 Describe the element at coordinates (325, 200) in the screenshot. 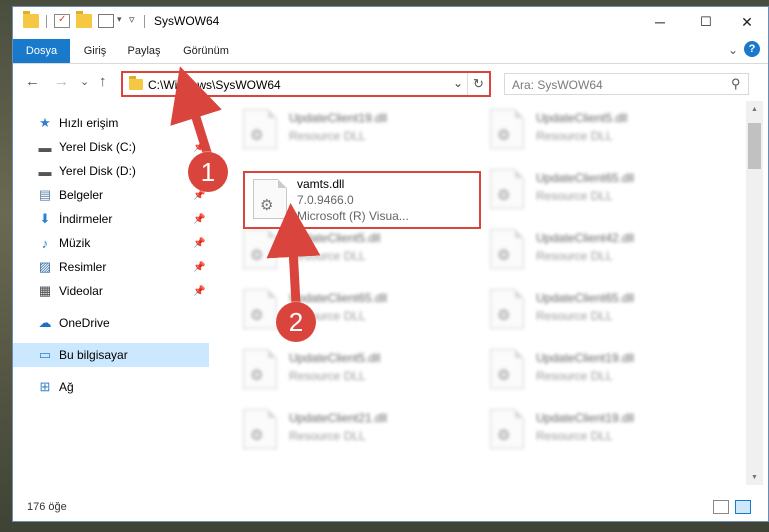

I see `file-version: 7.0.9466.0` at that location.